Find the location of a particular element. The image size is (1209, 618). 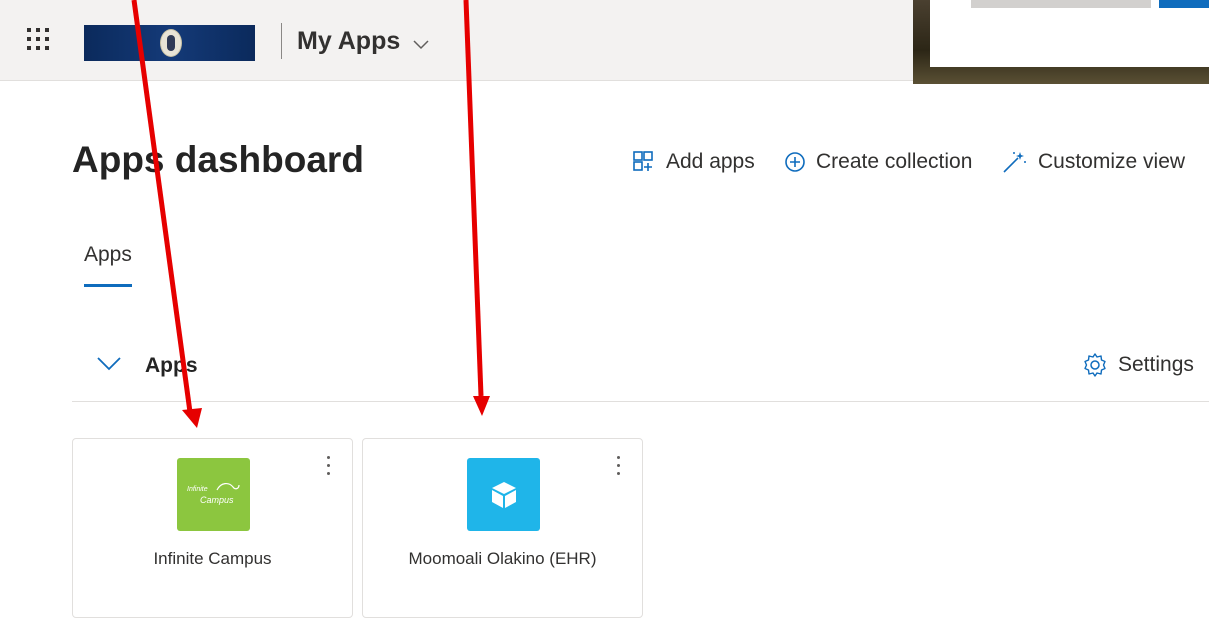

settings-button: Settings is located at coordinates (1138, 365).